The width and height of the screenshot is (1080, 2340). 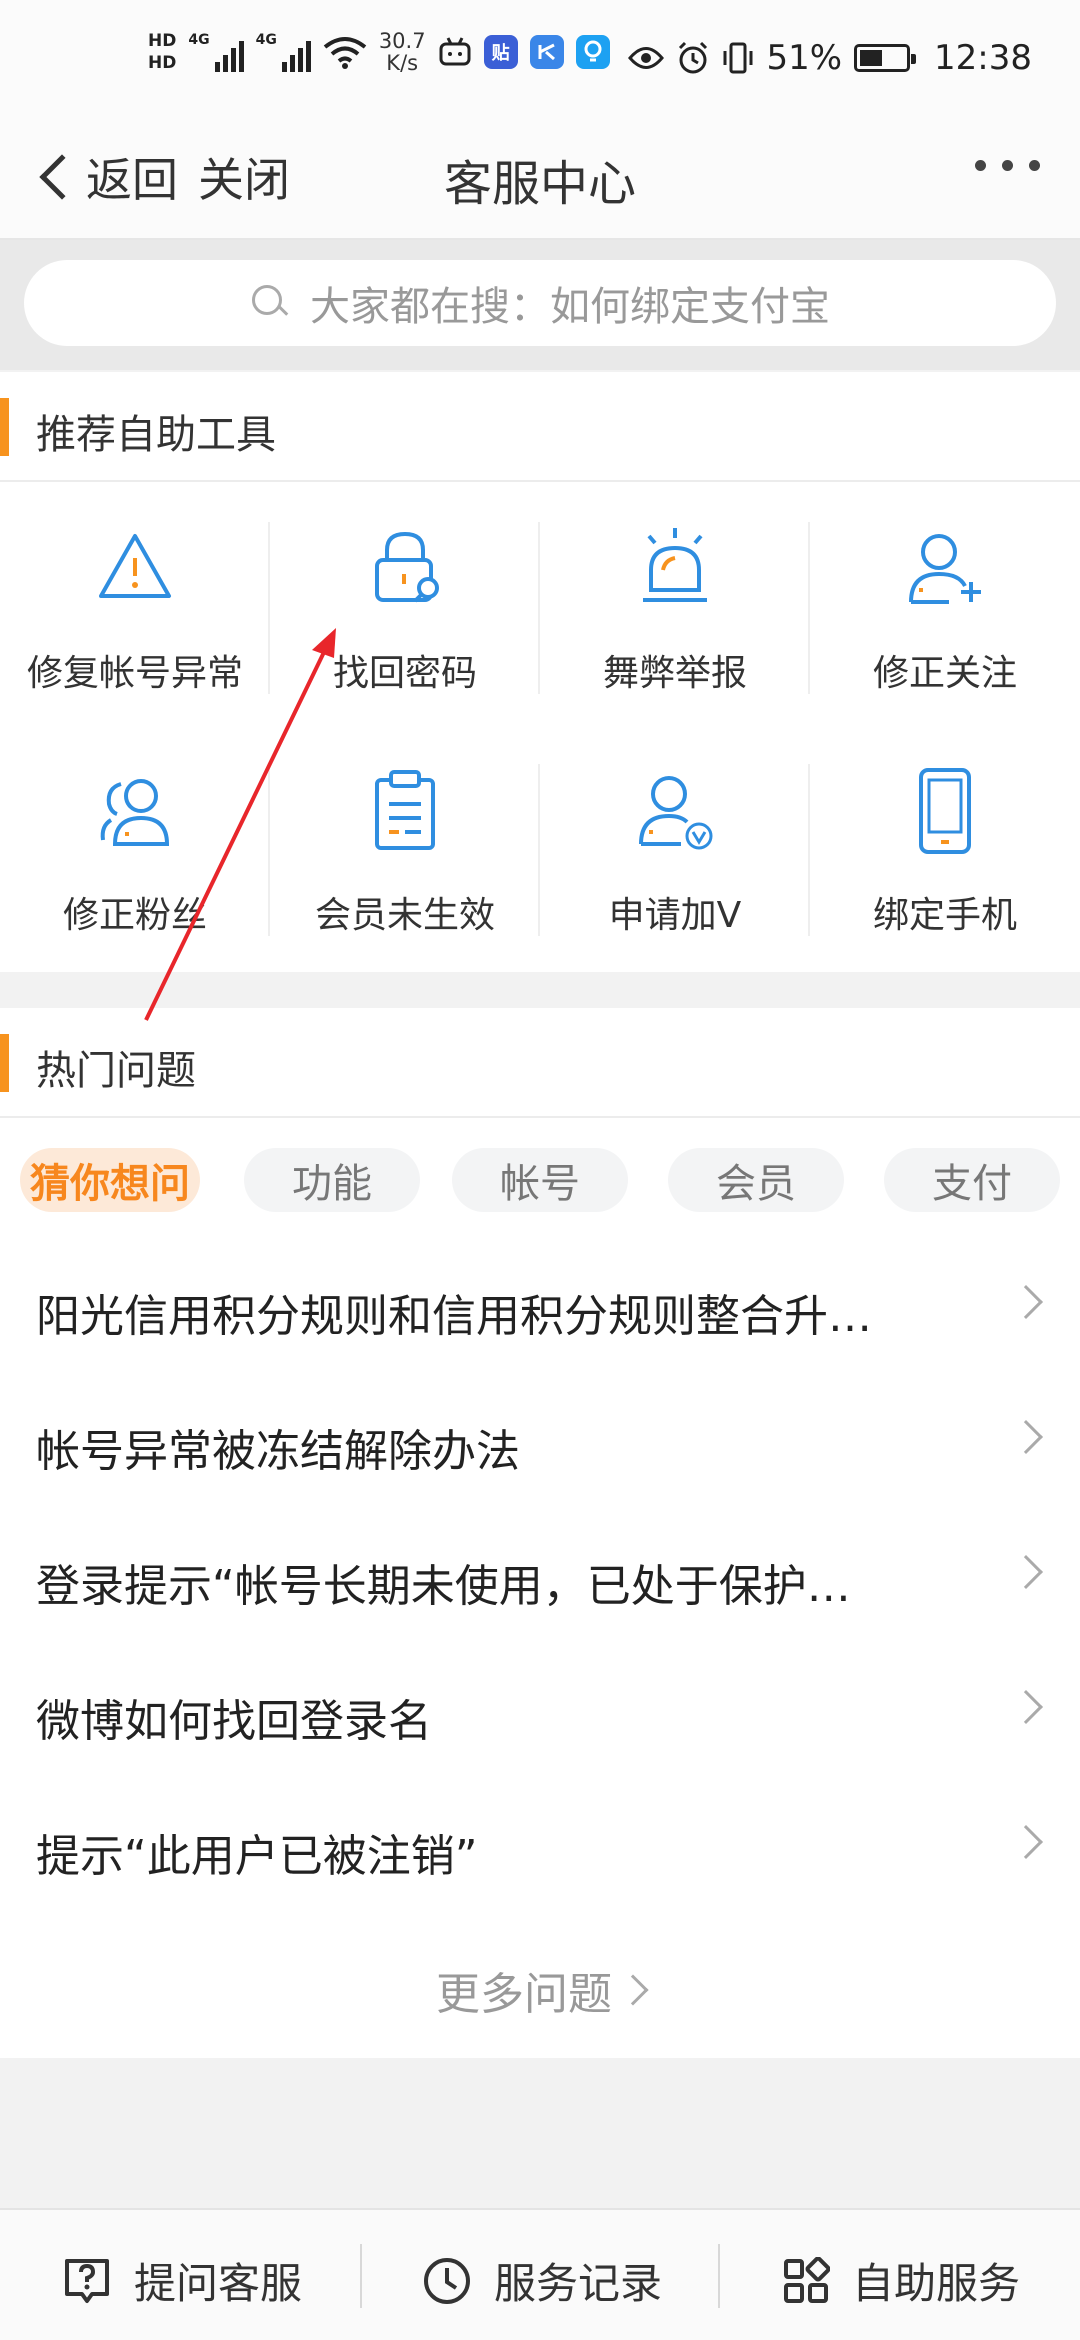 What do you see at coordinates (162, 63) in the screenshot?
I see `hd-indicator-2: HD` at bounding box center [162, 63].